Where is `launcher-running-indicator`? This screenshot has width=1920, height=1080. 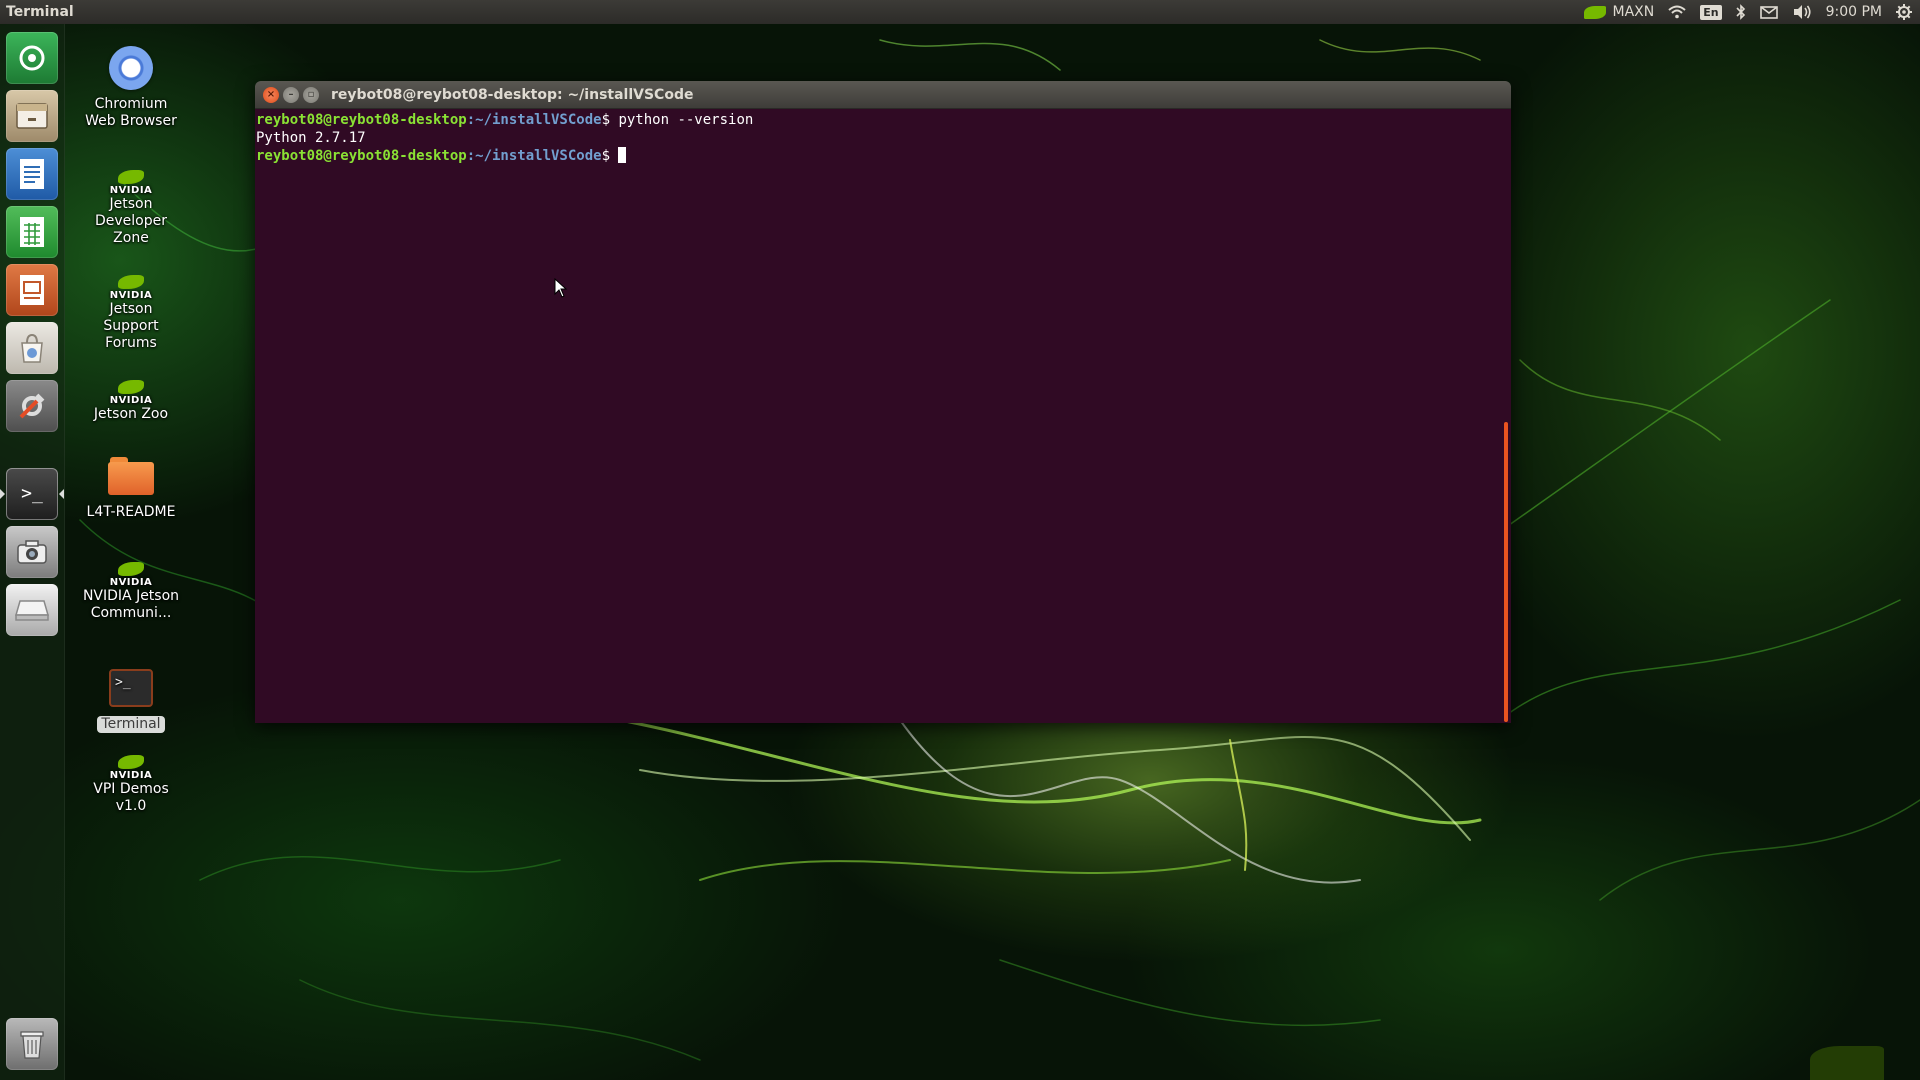 launcher-running-indicator is located at coordinates (2, 494).